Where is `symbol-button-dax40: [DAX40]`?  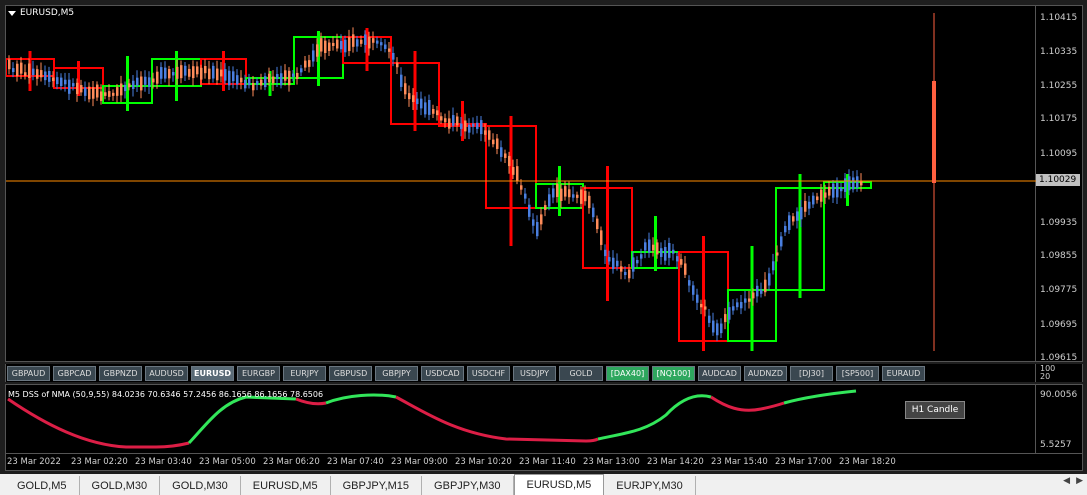 symbol-button-dax40: [DAX40] is located at coordinates (627, 373).